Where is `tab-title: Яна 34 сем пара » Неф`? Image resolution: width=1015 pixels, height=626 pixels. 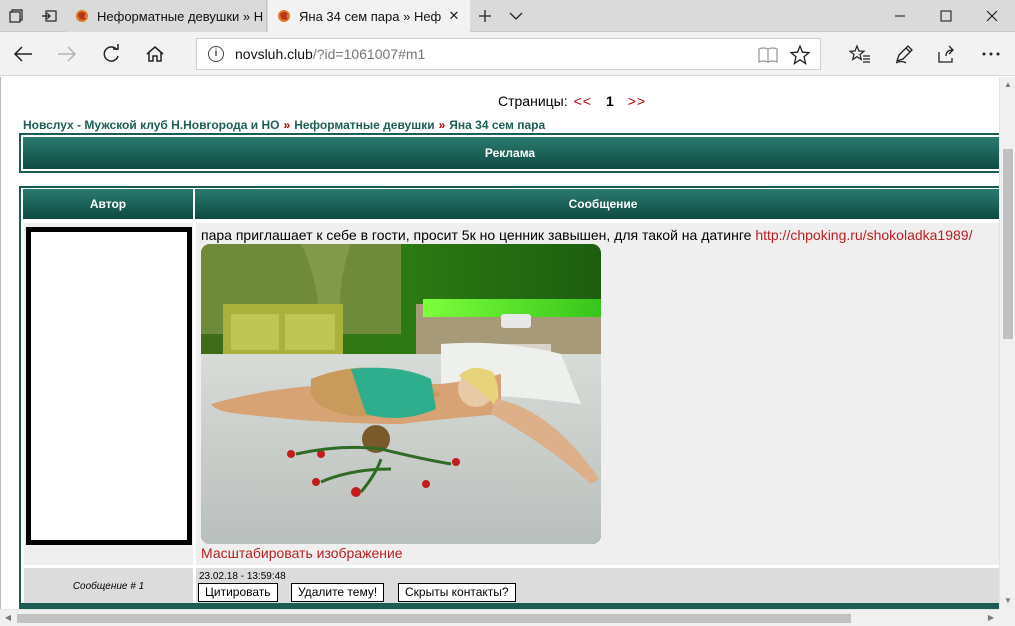 tab-title: Яна 34 сем пара » Неф is located at coordinates (370, 16).